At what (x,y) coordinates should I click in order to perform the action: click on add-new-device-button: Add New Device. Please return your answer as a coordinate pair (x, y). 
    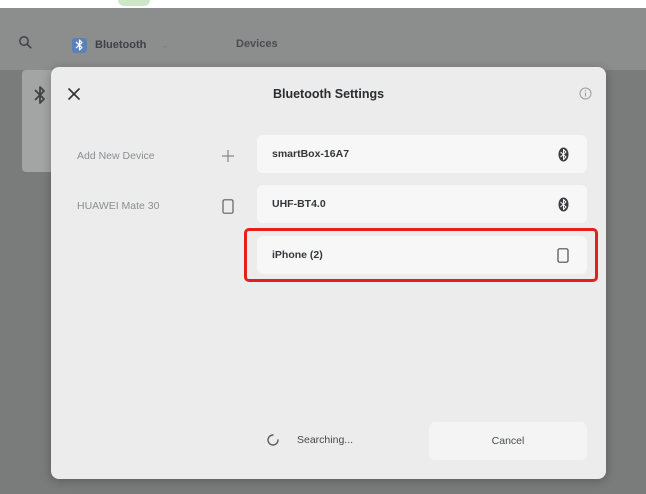
    Looking at the image, I should click on (157, 156).